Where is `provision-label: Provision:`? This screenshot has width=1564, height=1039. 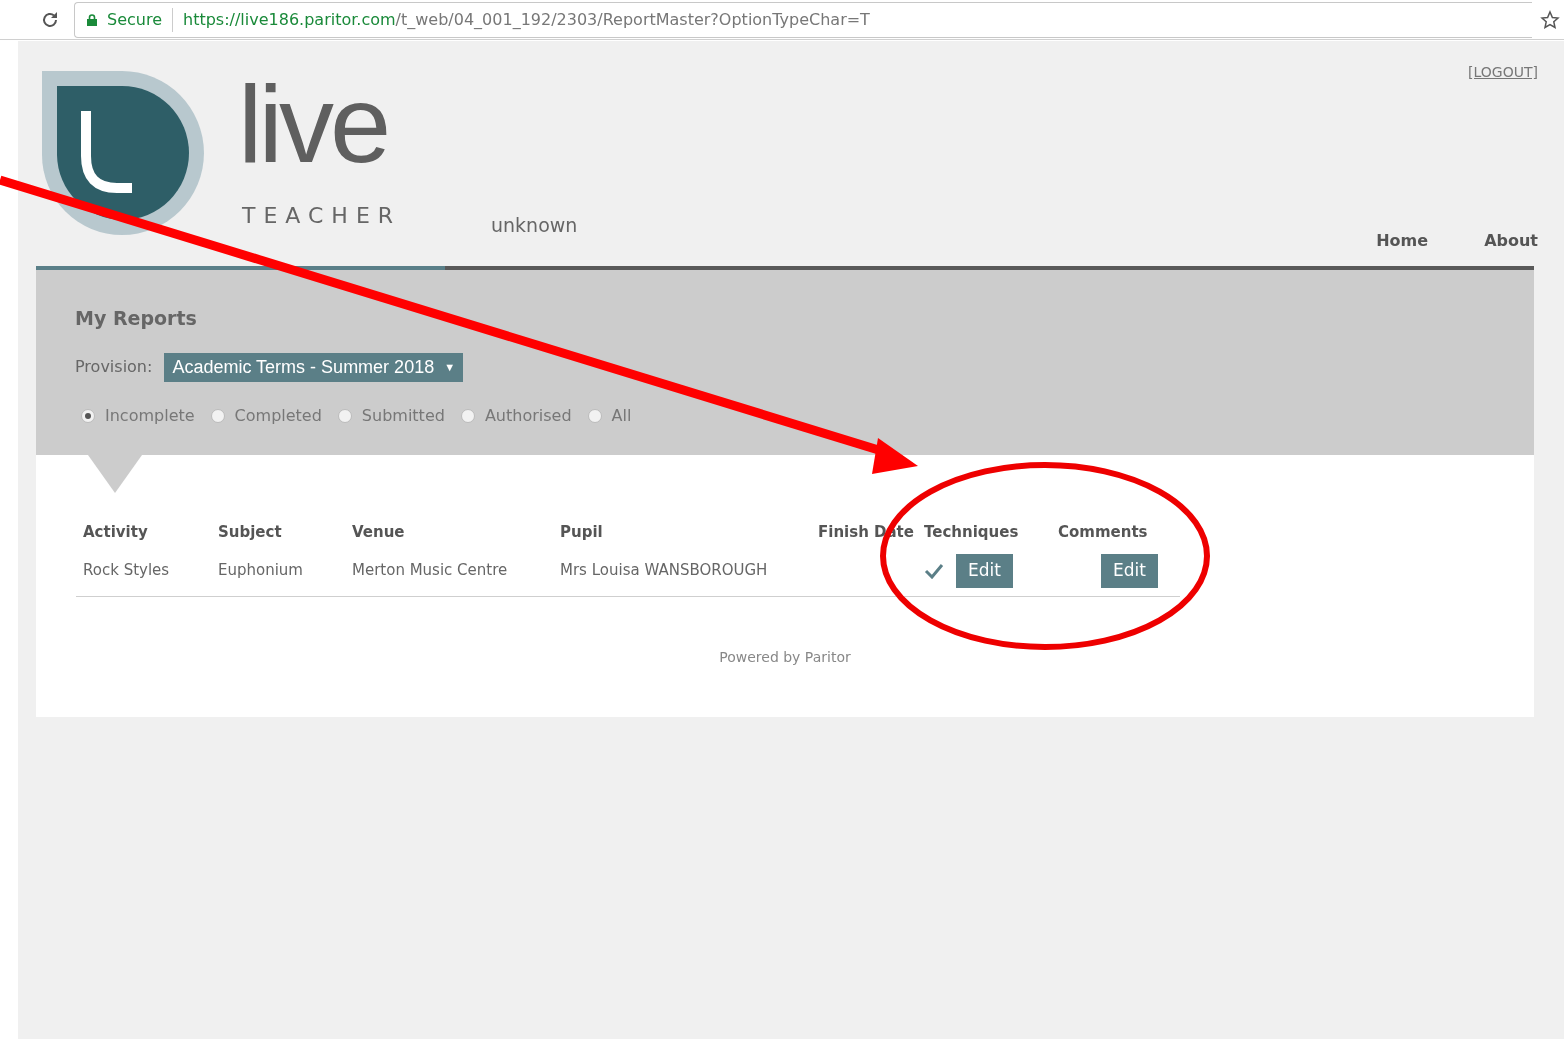
provision-label: Provision: is located at coordinates (114, 367).